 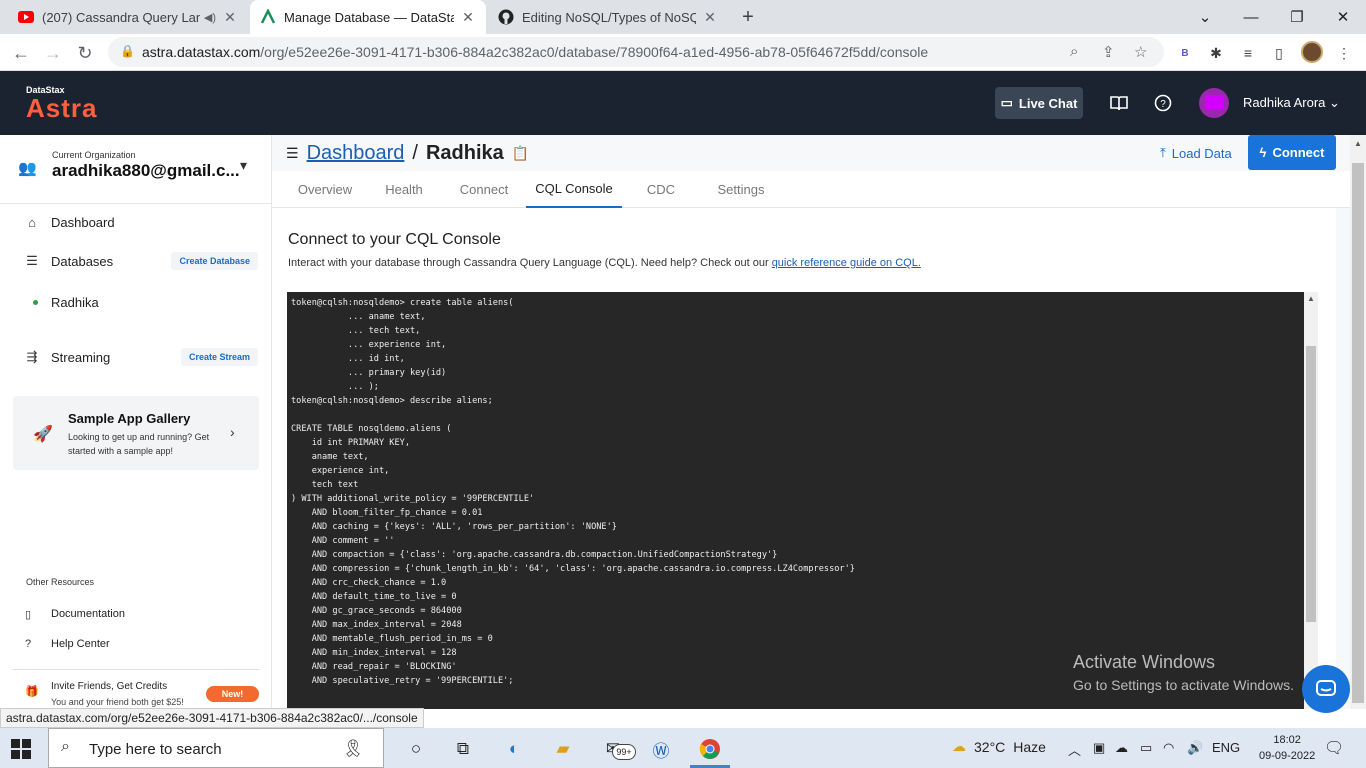 What do you see at coordinates (484, 189) in the screenshot?
I see `tab-connect: Connect` at bounding box center [484, 189].